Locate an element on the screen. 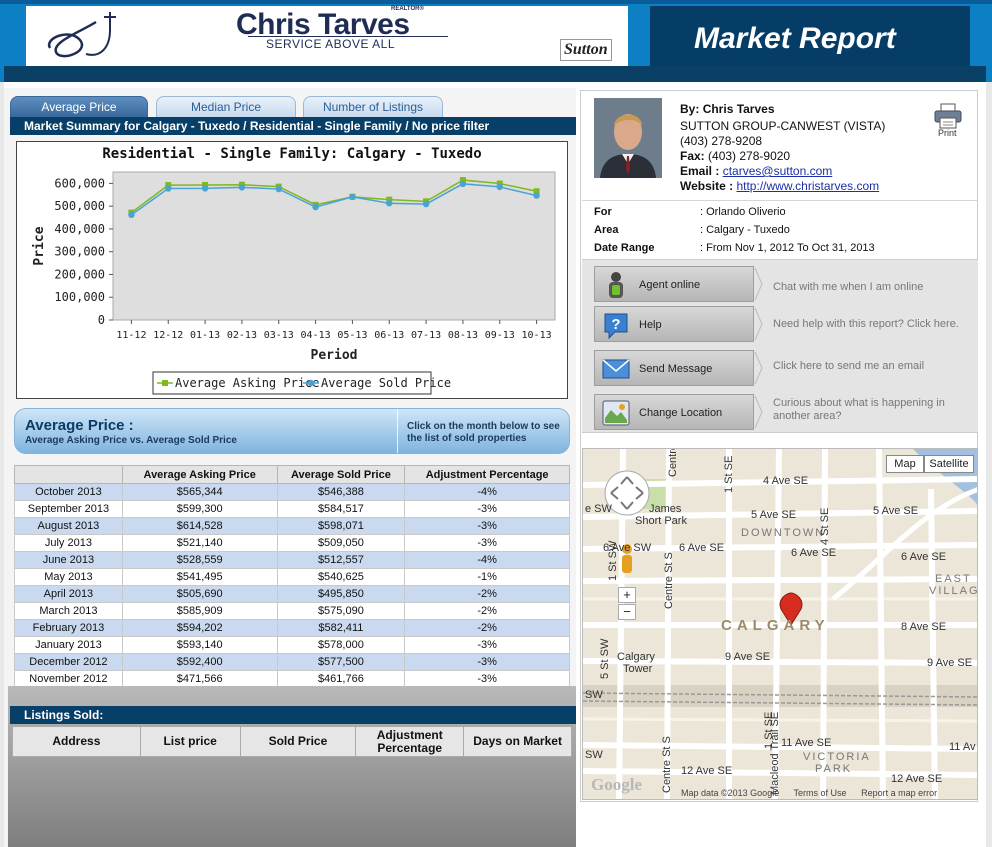 Image resolution: width=992 pixels, height=847 pixels. map-label: SW is located at coordinates (594, 755).